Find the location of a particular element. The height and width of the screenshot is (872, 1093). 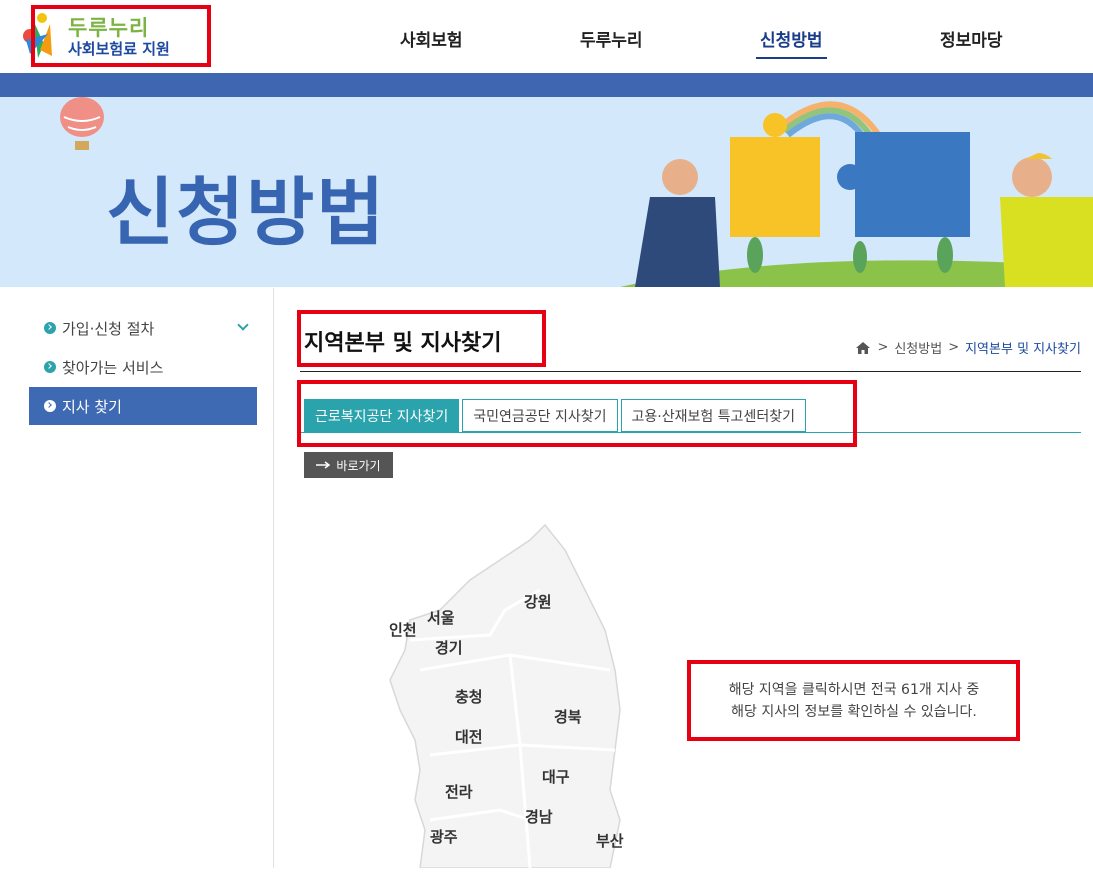

sidebar-item-find-branch: 지사 찾기 is located at coordinates (143, 406).